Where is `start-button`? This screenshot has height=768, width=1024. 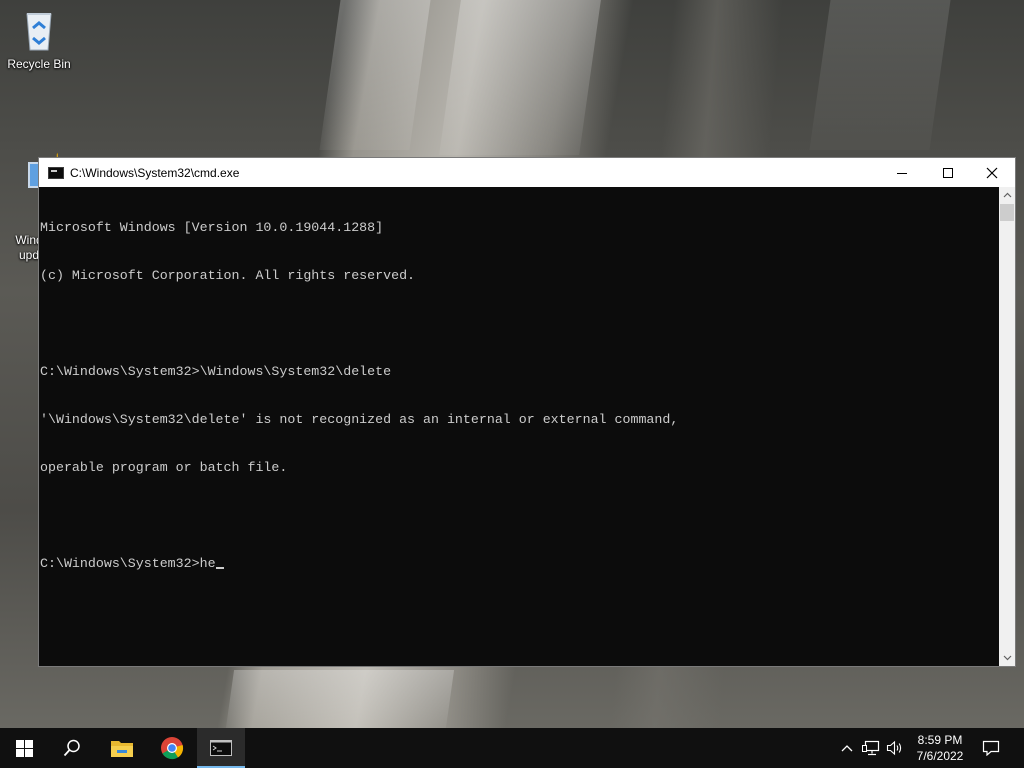
start-button is located at coordinates (24, 748).